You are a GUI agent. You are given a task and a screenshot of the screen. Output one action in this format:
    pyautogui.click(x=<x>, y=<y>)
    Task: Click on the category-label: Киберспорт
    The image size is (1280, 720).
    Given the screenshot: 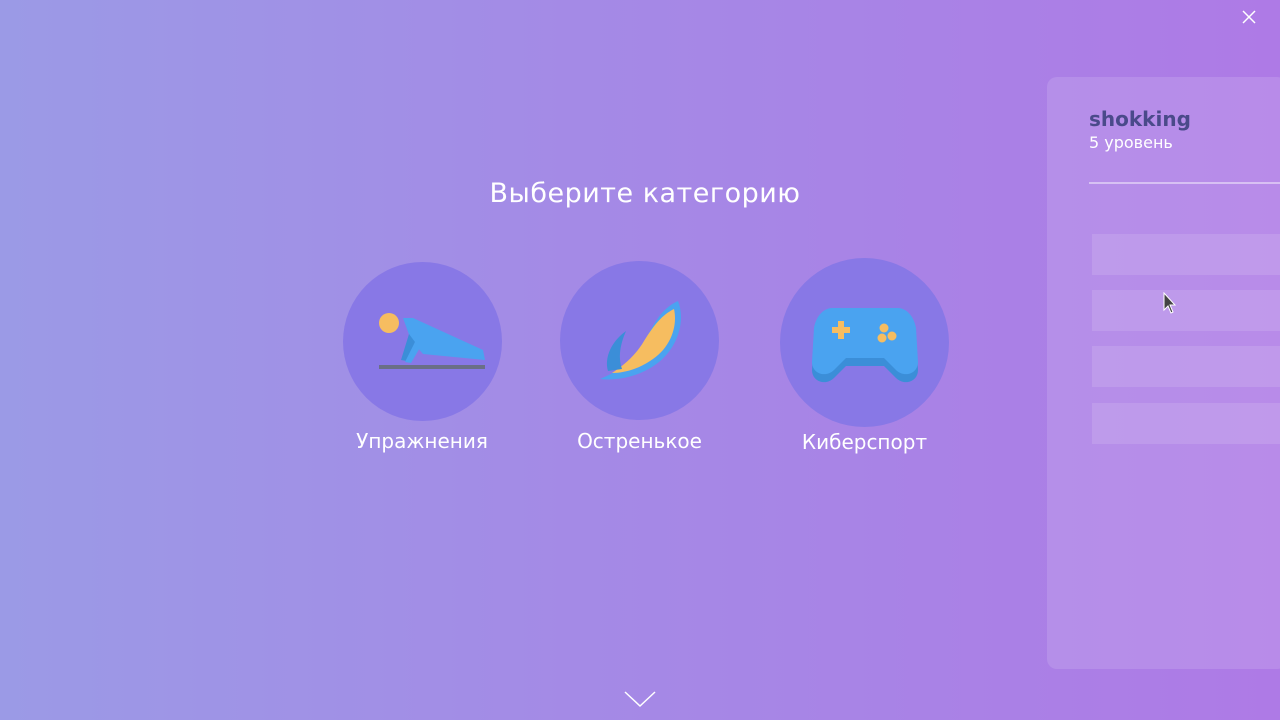 What is the action you would take?
    pyautogui.click(x=864, y=442)
    